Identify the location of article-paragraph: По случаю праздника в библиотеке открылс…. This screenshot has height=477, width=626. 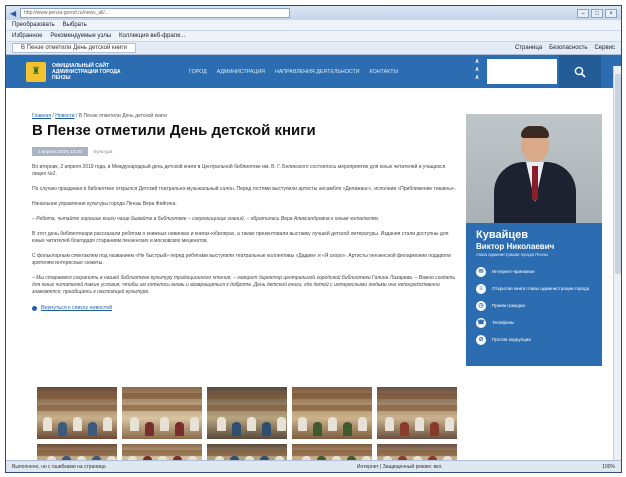
(244, 189).